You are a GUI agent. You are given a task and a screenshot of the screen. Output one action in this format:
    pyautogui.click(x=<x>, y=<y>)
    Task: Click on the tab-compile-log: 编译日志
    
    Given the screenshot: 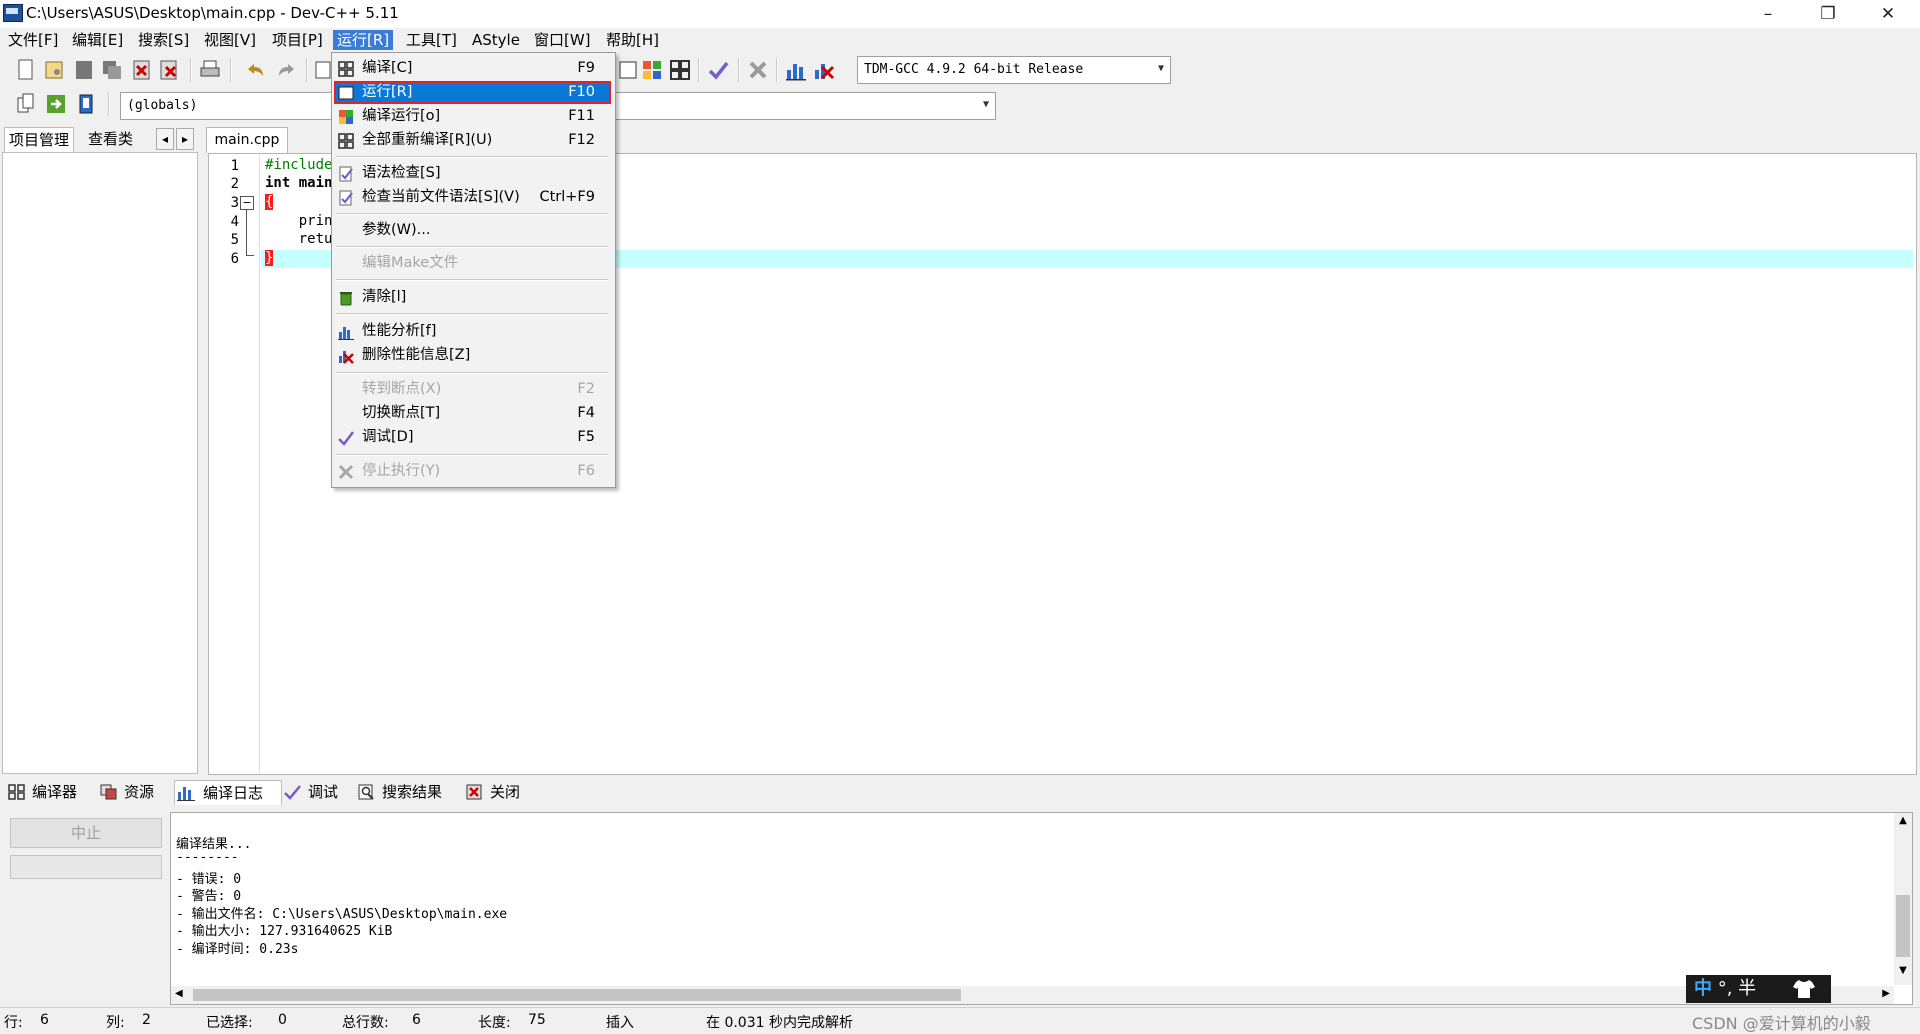 What is the action you would take?
    pyautogui.click(x=228, y=792)
    